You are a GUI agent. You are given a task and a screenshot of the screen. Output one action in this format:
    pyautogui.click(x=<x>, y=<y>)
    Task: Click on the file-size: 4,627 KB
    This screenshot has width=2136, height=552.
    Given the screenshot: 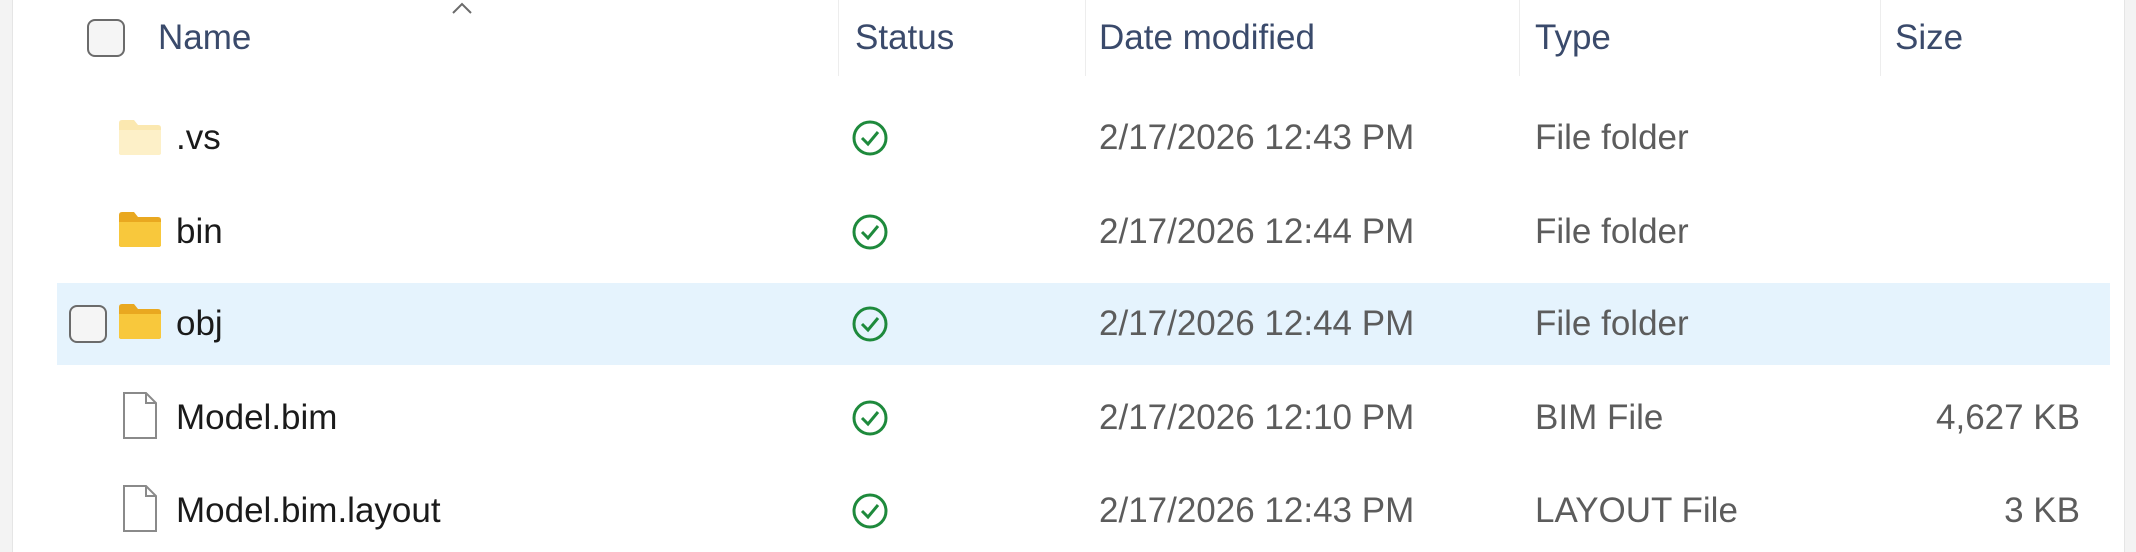 What is the action you would take?
    pyautogui.click(x=2008, y=417)
    